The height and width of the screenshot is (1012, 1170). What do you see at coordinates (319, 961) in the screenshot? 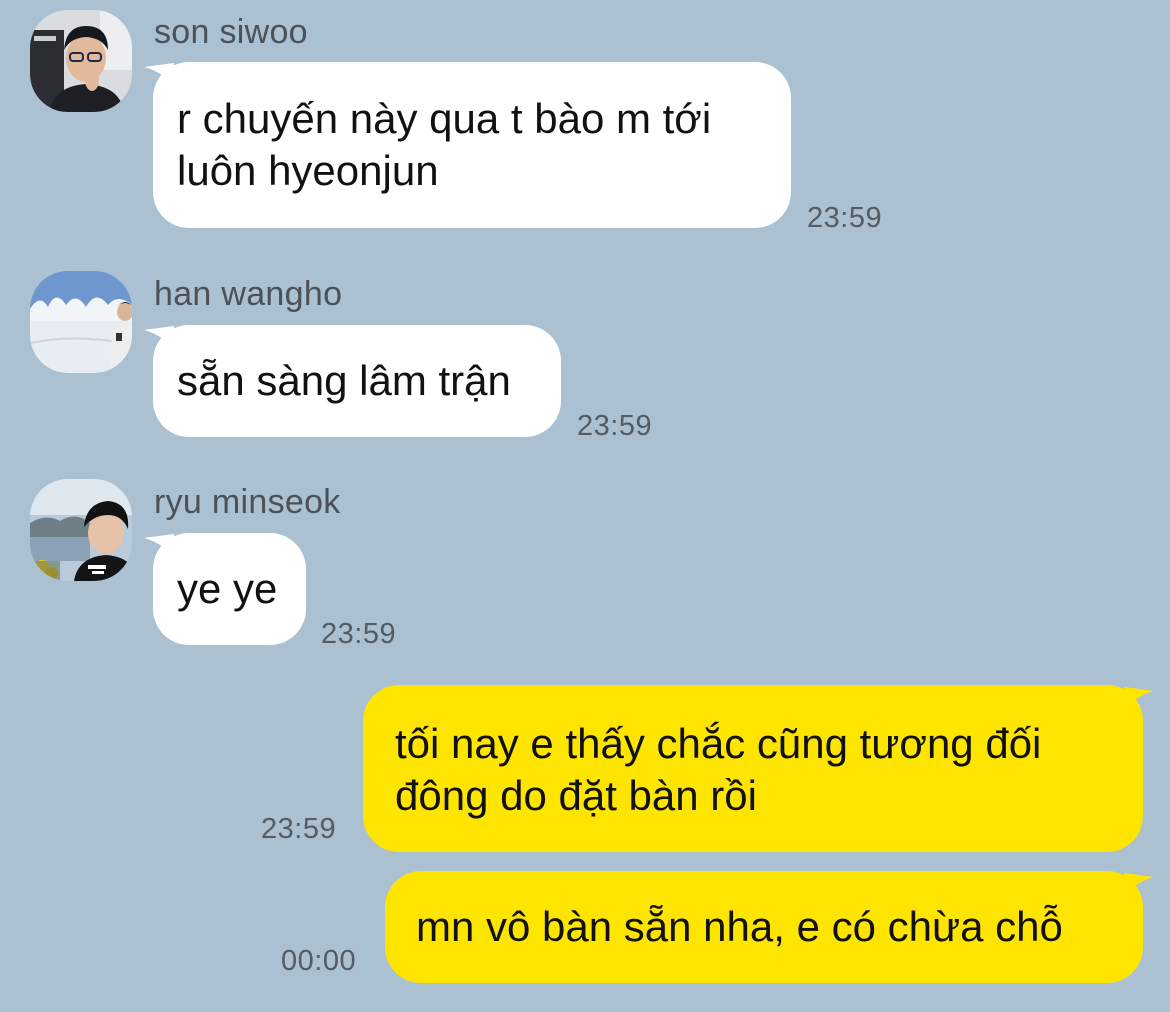
I see `message-timestamp: 00:00` at bounding box center [319, 961].